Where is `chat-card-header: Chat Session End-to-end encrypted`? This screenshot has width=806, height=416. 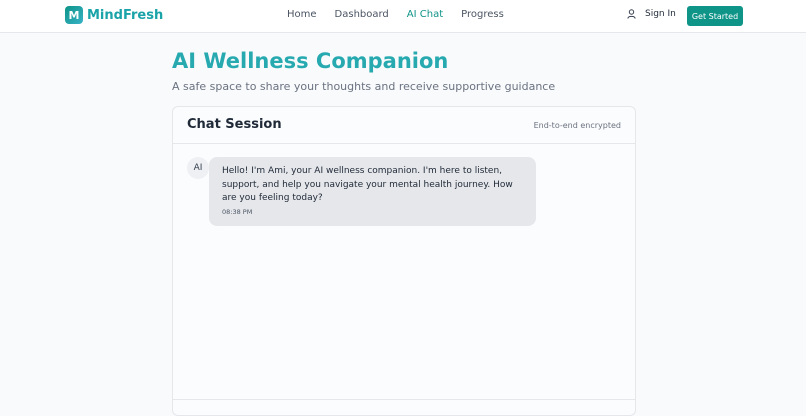 chat-card-header: Chat Session End-to-end encrypted is located at coordinates (404, 125).